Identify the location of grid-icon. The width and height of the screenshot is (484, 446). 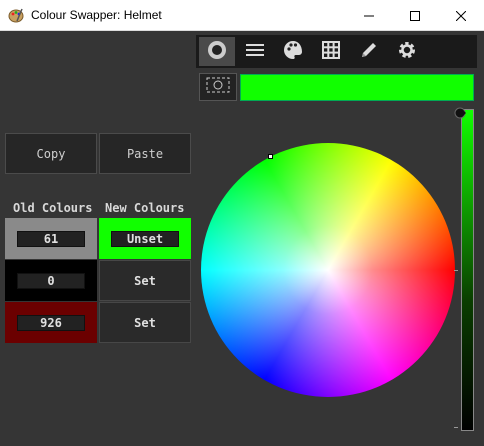
(331, 51).